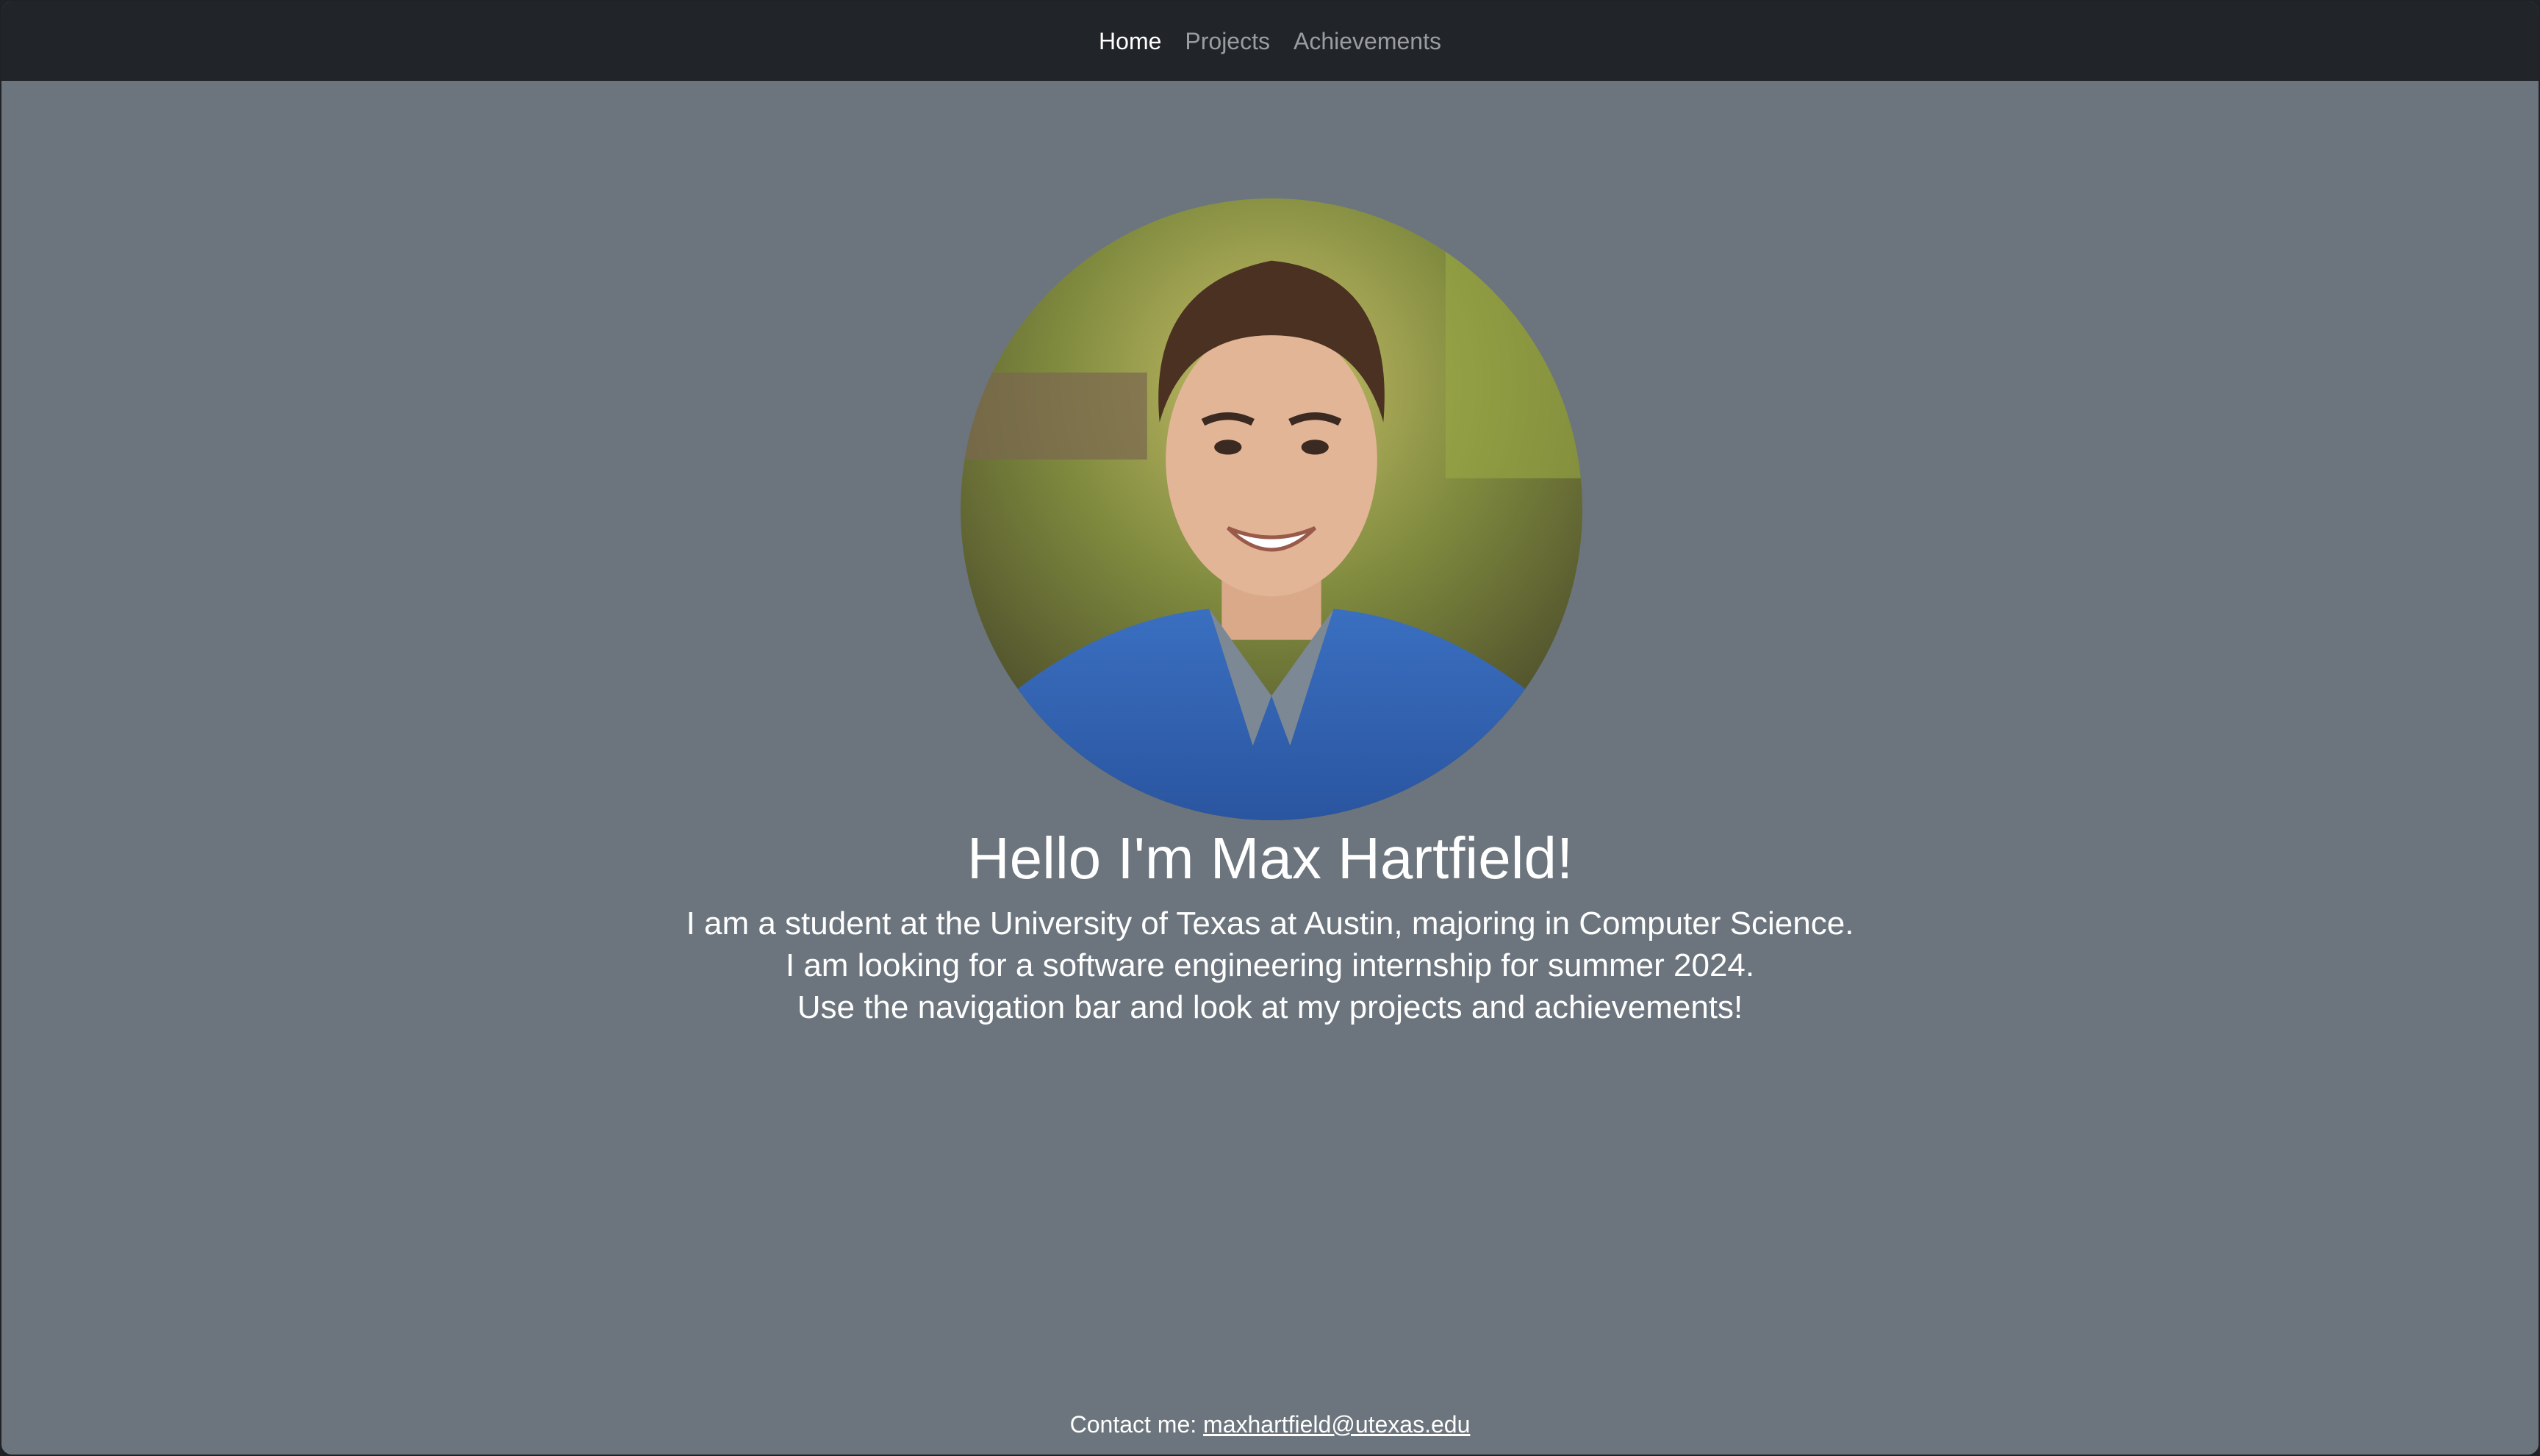  Describe the element at coordinates (1336, 1424) in the screenshot. I see `email-link: maxhartfield@utexas.edu` at that location.